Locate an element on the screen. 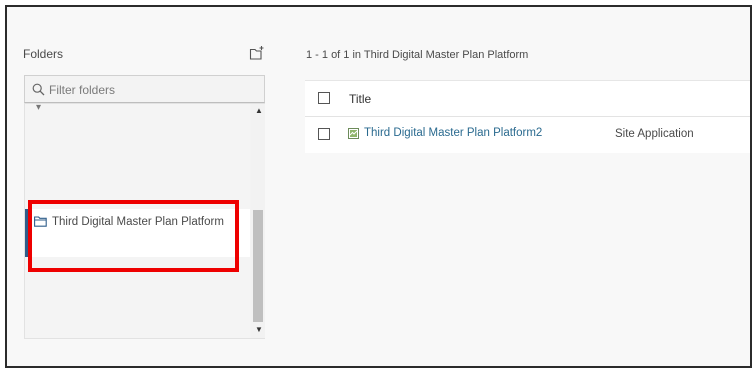  folder-list-scrollbar: ▲ ▼ is located at coordinates (258, 221).